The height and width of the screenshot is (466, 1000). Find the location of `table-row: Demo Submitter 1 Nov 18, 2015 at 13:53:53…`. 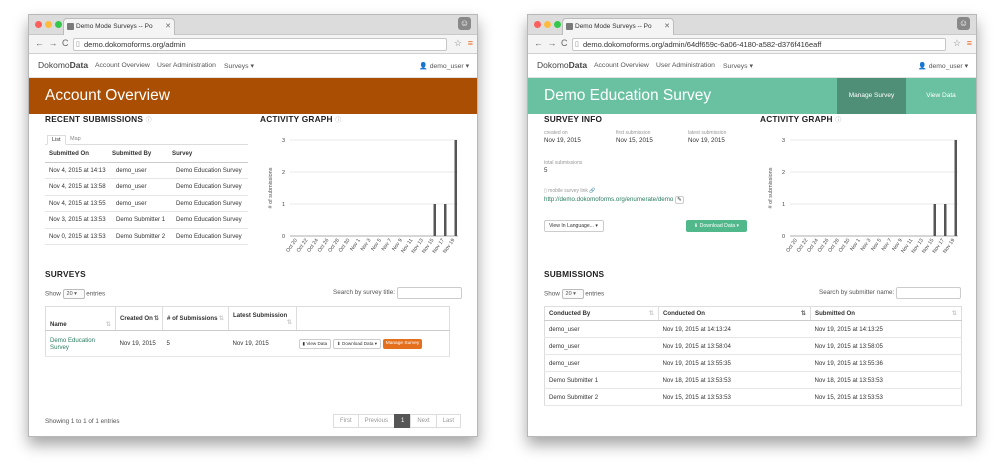

table-row: Demo Submitter 1 Nov 18, 2015 at 13:53:53… is located at coordinates (753, 380).